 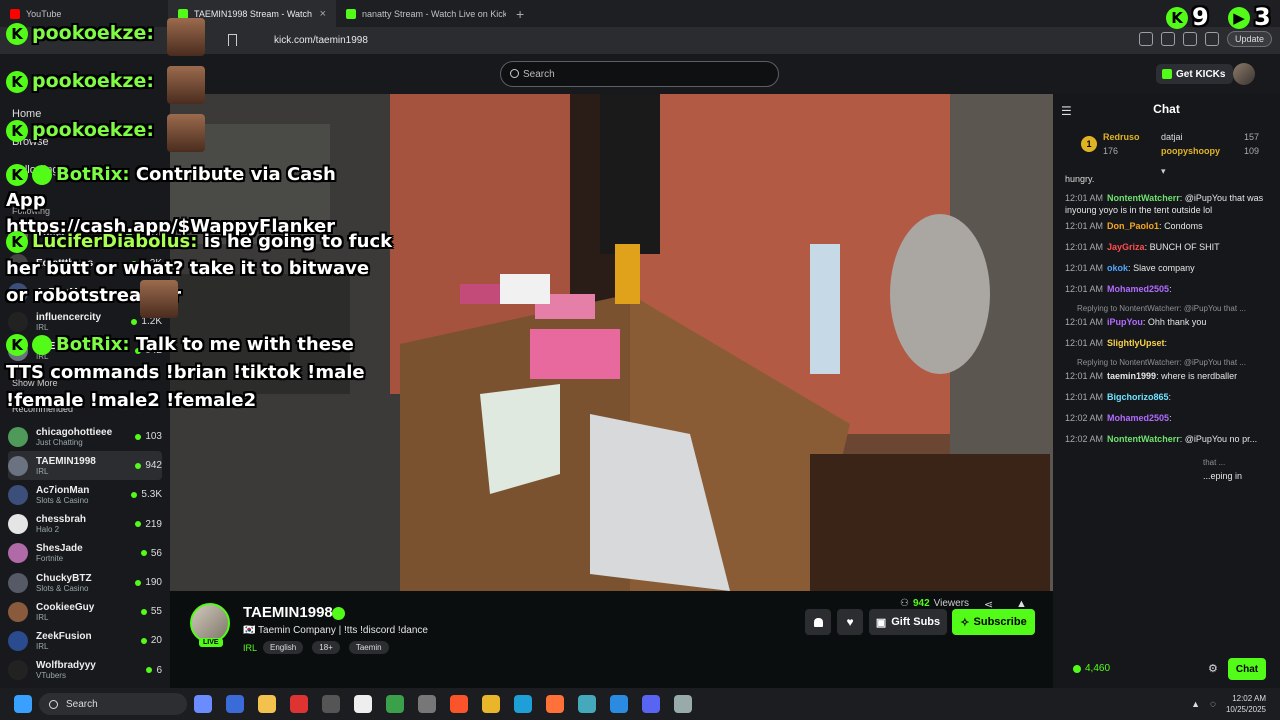 What do you see at coordinates (63, 490) in the screenshot?
I see `channel-name: Ac7ionMan` at bounding box center [63, 490].